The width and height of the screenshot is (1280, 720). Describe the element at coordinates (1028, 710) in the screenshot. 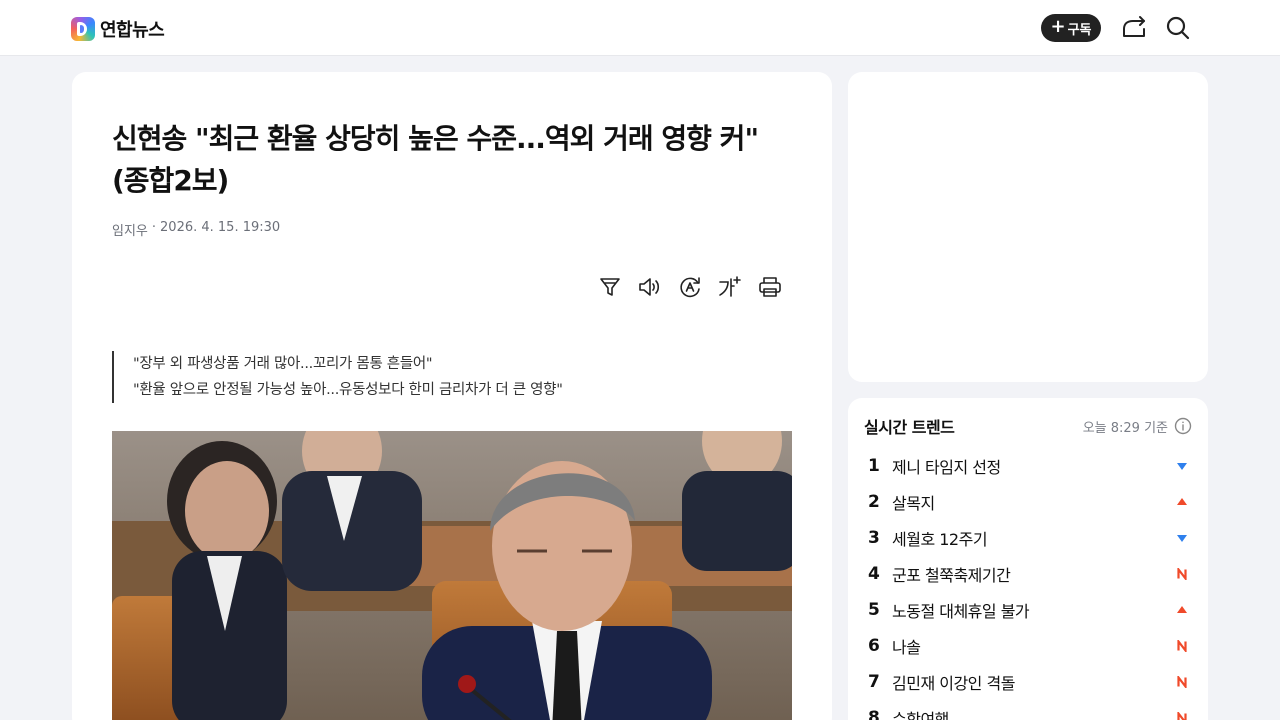

I see `trend-item: 8 수학여행` at that location.